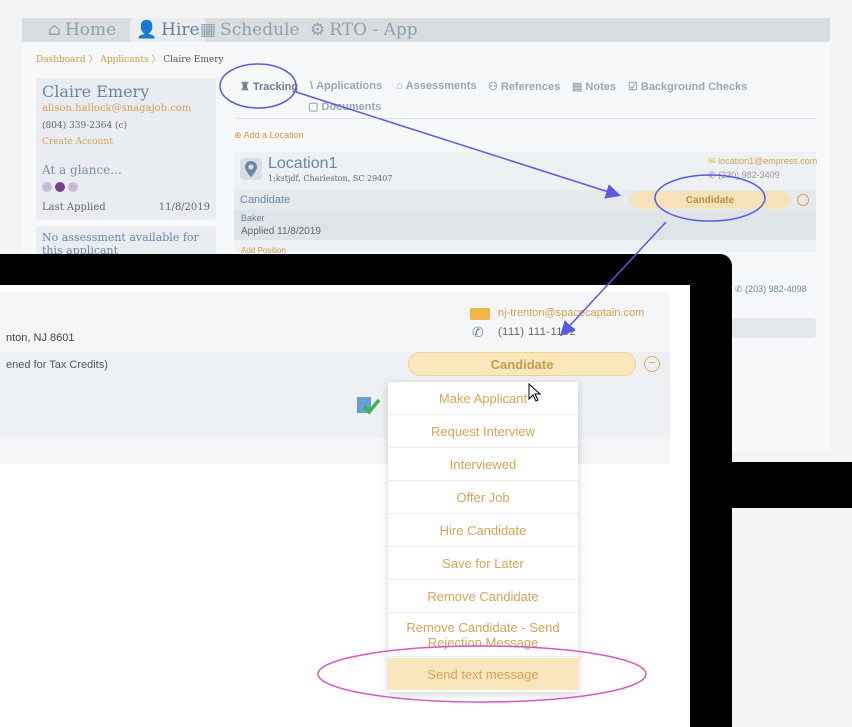 This screenshot has height=727, width=852. I want to click on send-text-highlight-circle, so click(482, 674).